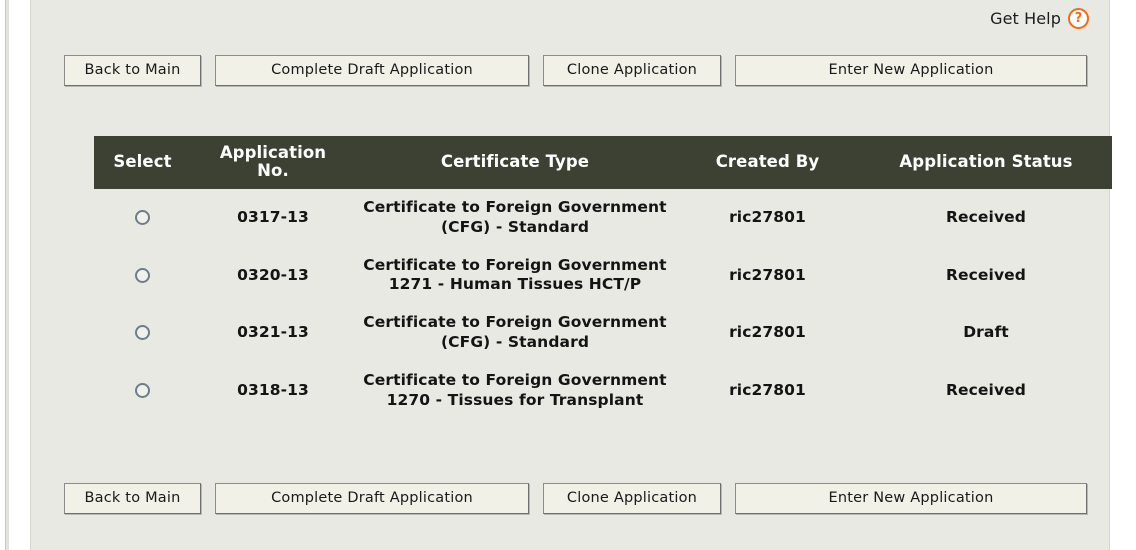 The image size is (1136, 550). What do you see at coordinates (372, 70) in the screenshot?
I see `complete-draft-application-button-top: Complete Draft Application` at bounding box center [372, 70].